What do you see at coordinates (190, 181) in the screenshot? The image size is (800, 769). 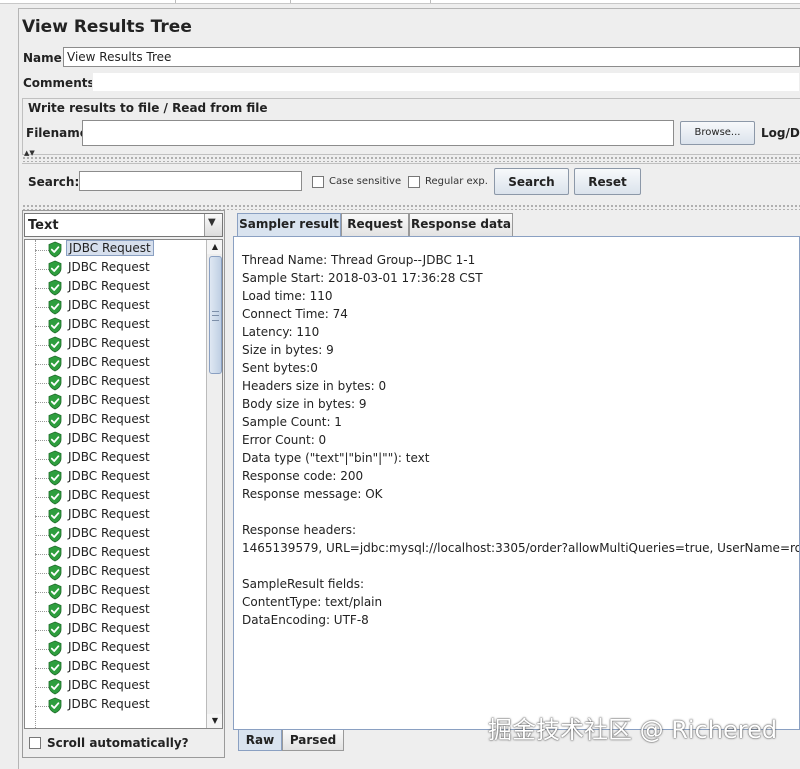 I see `search-input` at bounding box center [190, 181].